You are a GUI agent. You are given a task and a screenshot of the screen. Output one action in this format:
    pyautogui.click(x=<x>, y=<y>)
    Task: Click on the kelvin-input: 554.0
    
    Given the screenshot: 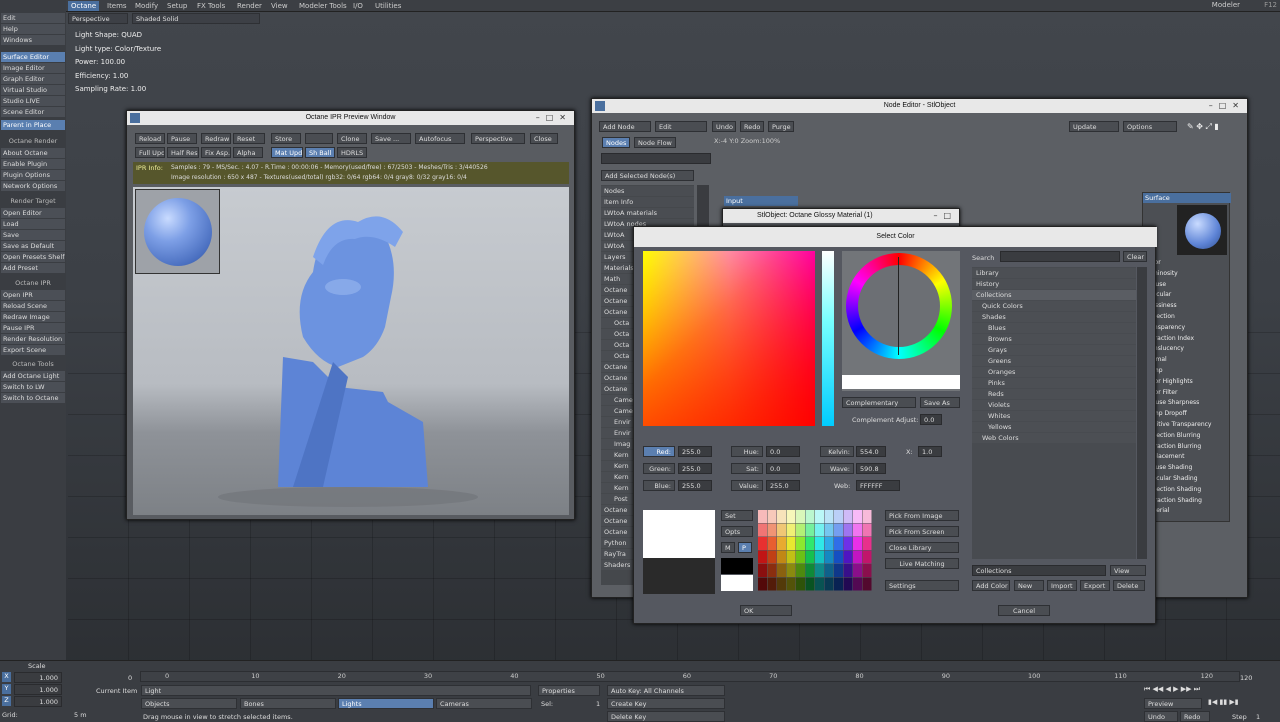 What is the action you would take?
    pyautogui.click(x=871, y=451)
    